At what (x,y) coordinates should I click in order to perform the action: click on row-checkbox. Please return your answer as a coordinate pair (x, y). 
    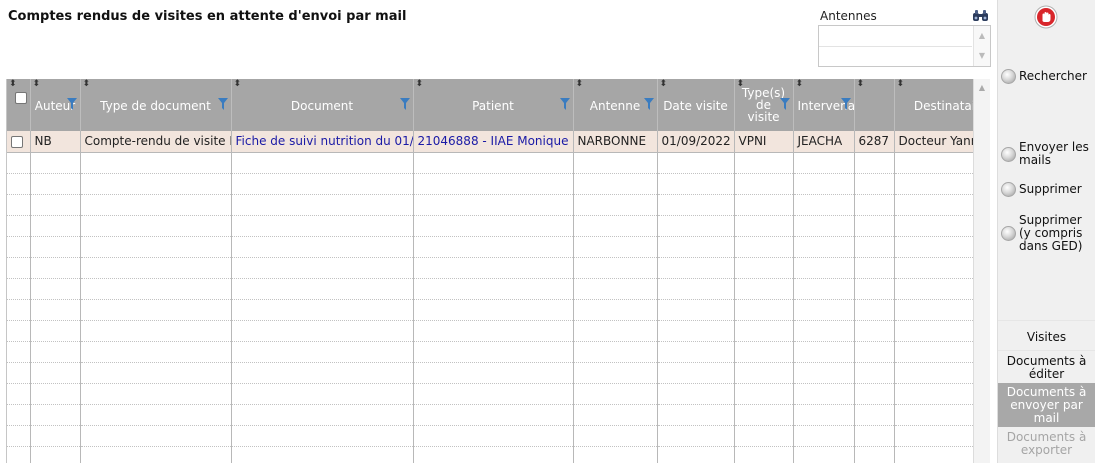
    Looking at the image, I should click on (17, 141).